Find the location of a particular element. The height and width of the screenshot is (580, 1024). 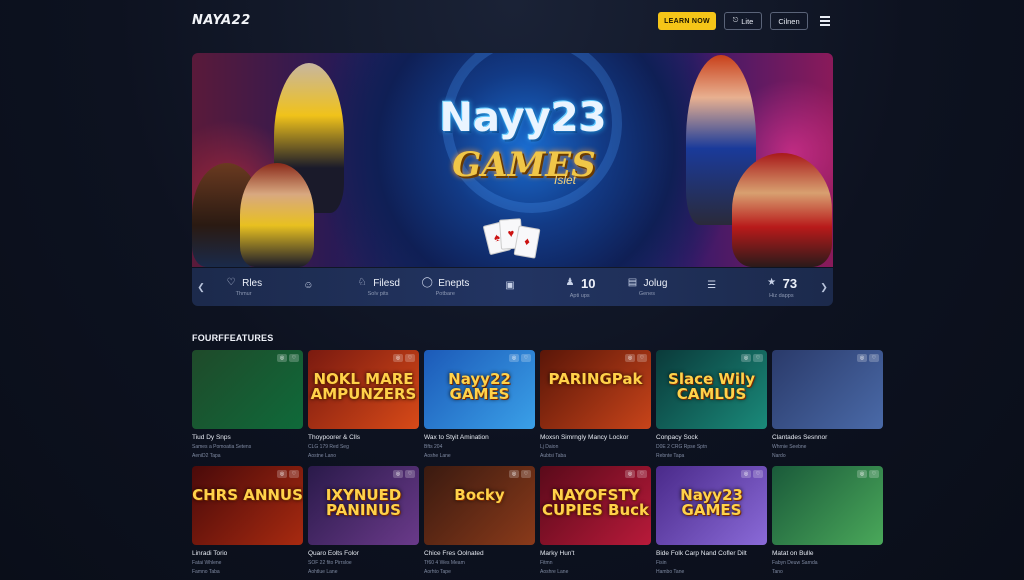

hero-title: Nayy23 is located at coordinates (523, 118).